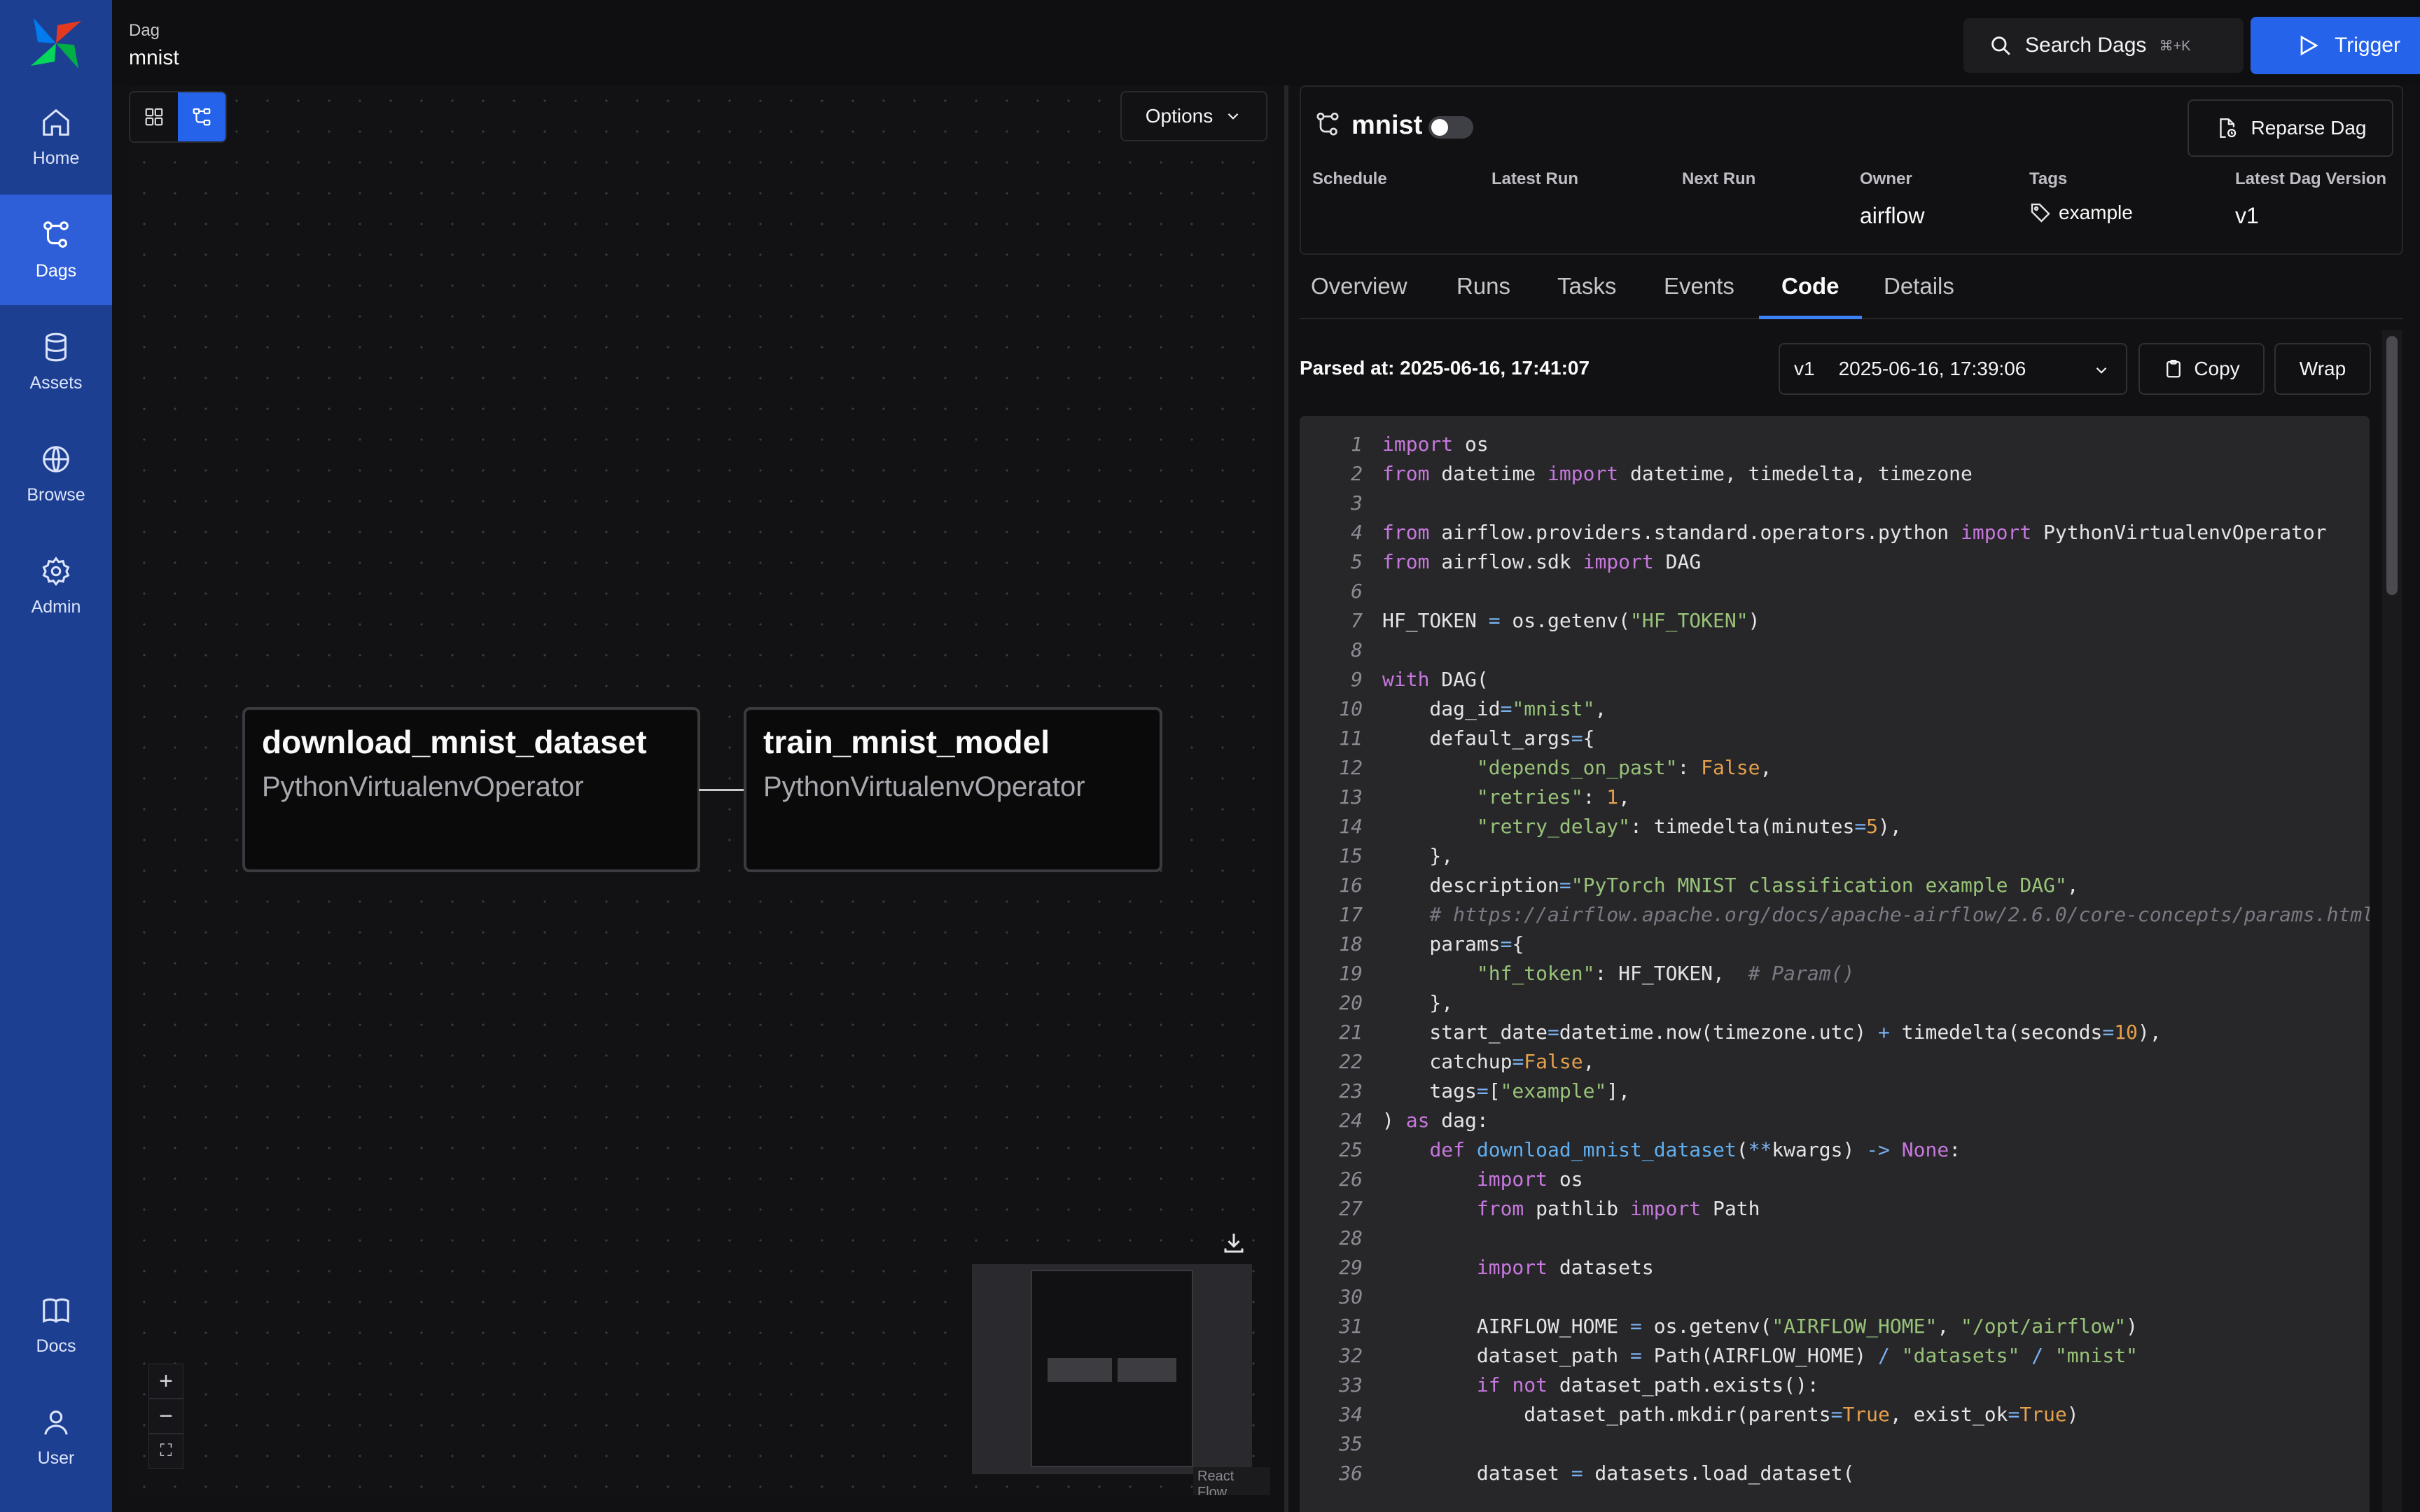 This screenshot has width=2420, height=1512. Describe the element at coordinates (165, 1381) in the screenshot. I see `zoom-in-button: +` at that location.